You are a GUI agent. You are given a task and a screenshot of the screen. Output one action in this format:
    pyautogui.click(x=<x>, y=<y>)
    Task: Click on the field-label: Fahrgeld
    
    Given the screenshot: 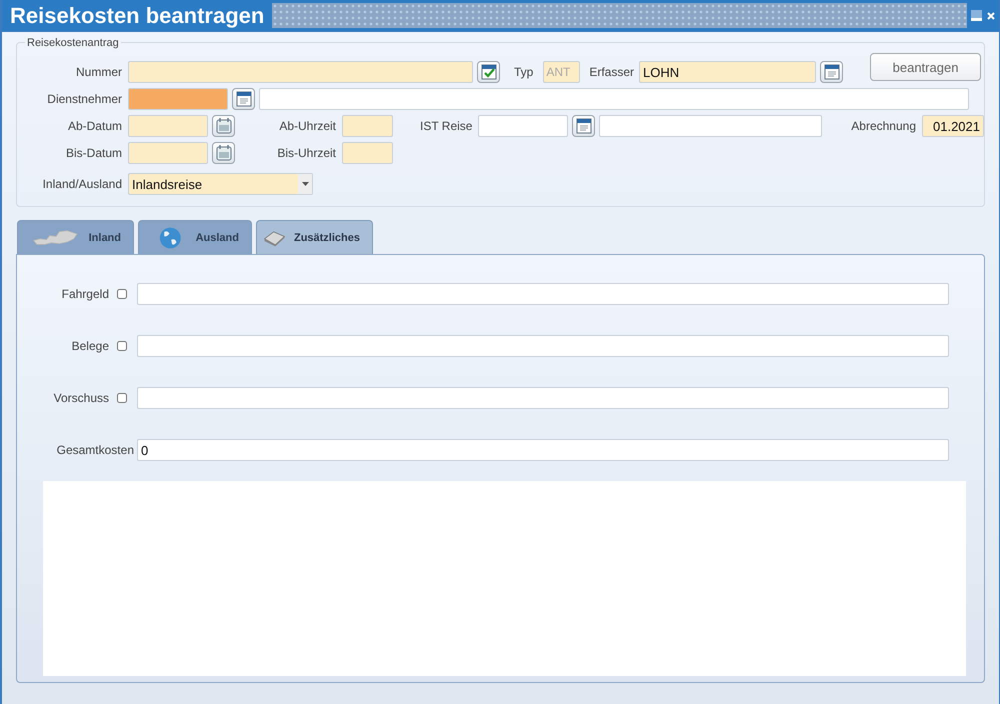 What is the action you would take?
    pyautogui.click(x=85, y=294)
    